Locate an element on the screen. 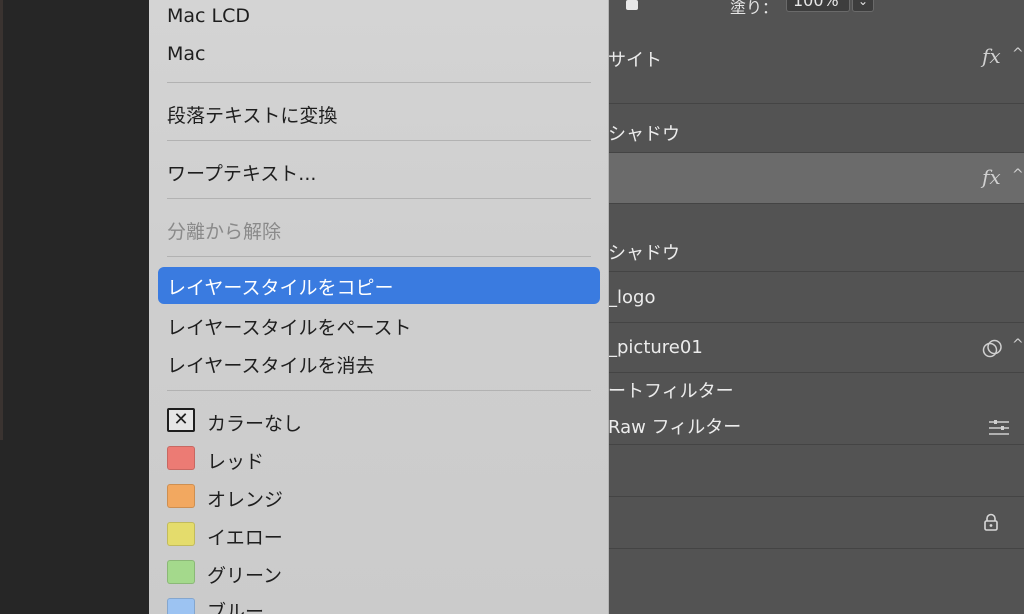 The width and height of the screenshot is (1024, 614). menu-item-paste-layer-style: レイヤースタイルをペースト is located at coordinates (289, 326).